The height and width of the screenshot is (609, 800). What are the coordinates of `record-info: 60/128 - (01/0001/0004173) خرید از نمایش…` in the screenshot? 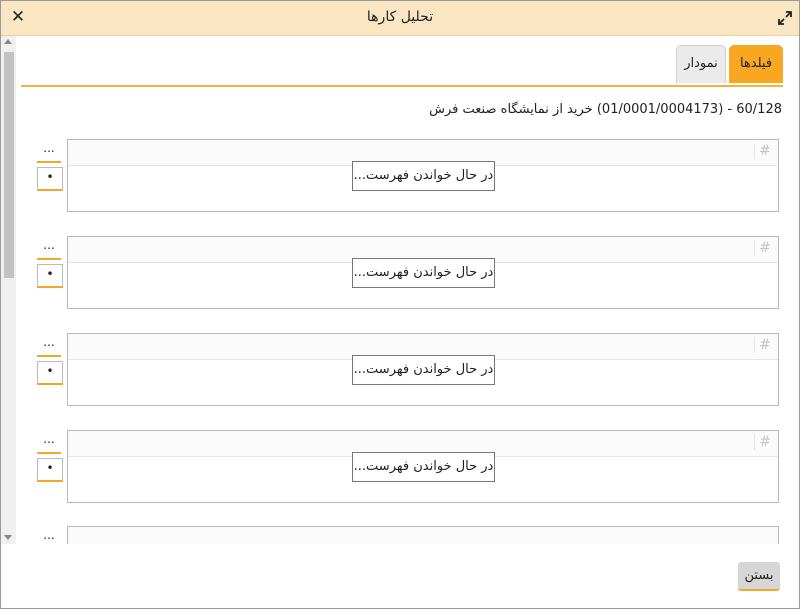 It's located at (605, 109).